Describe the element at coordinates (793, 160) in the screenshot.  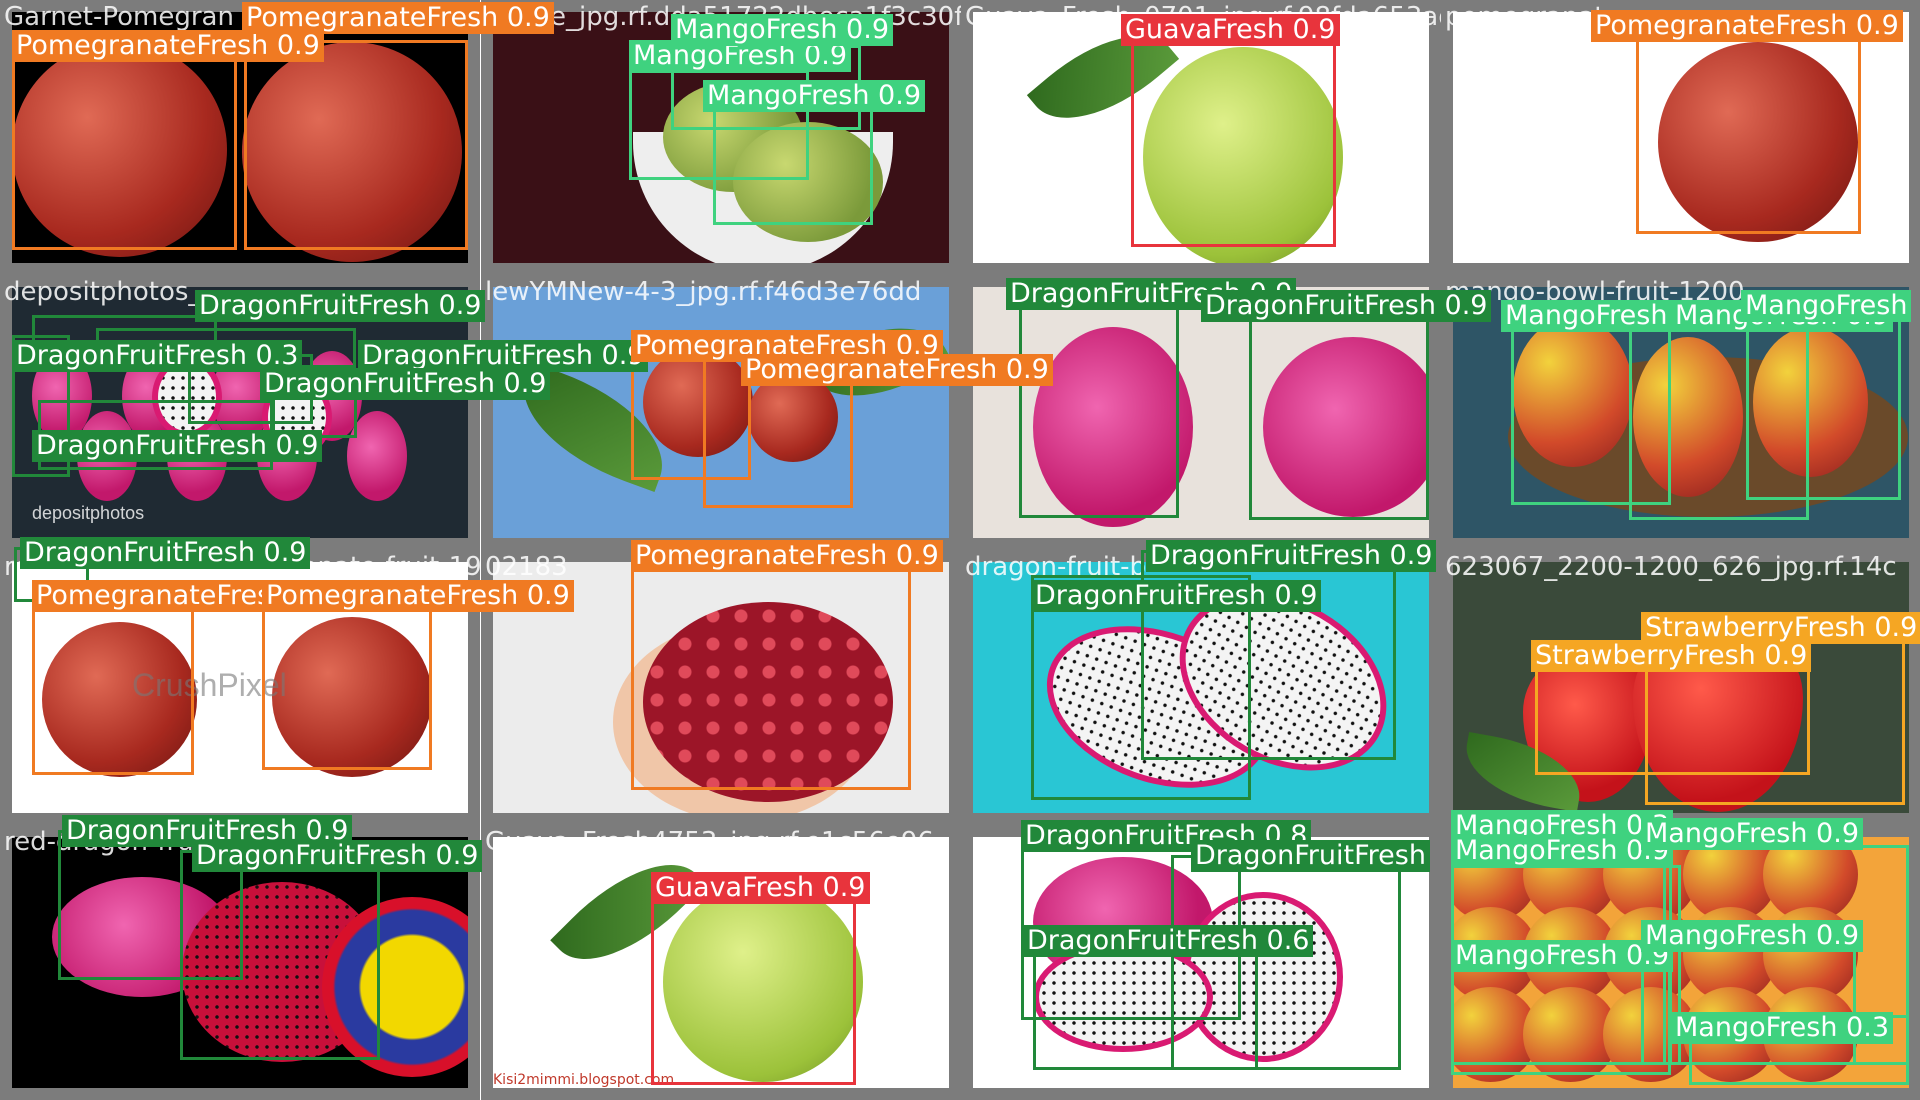
I see `detection-box-mango` at that location.